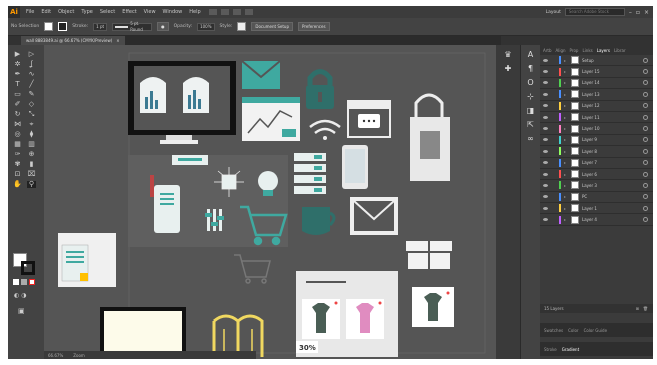 Image resolution: width=657 pixels, height=365 pixels. What do you see at coordinates (589, 162) in the screenshot?
I see `layer-name: Layer 7` at bounding box center [589, 162].